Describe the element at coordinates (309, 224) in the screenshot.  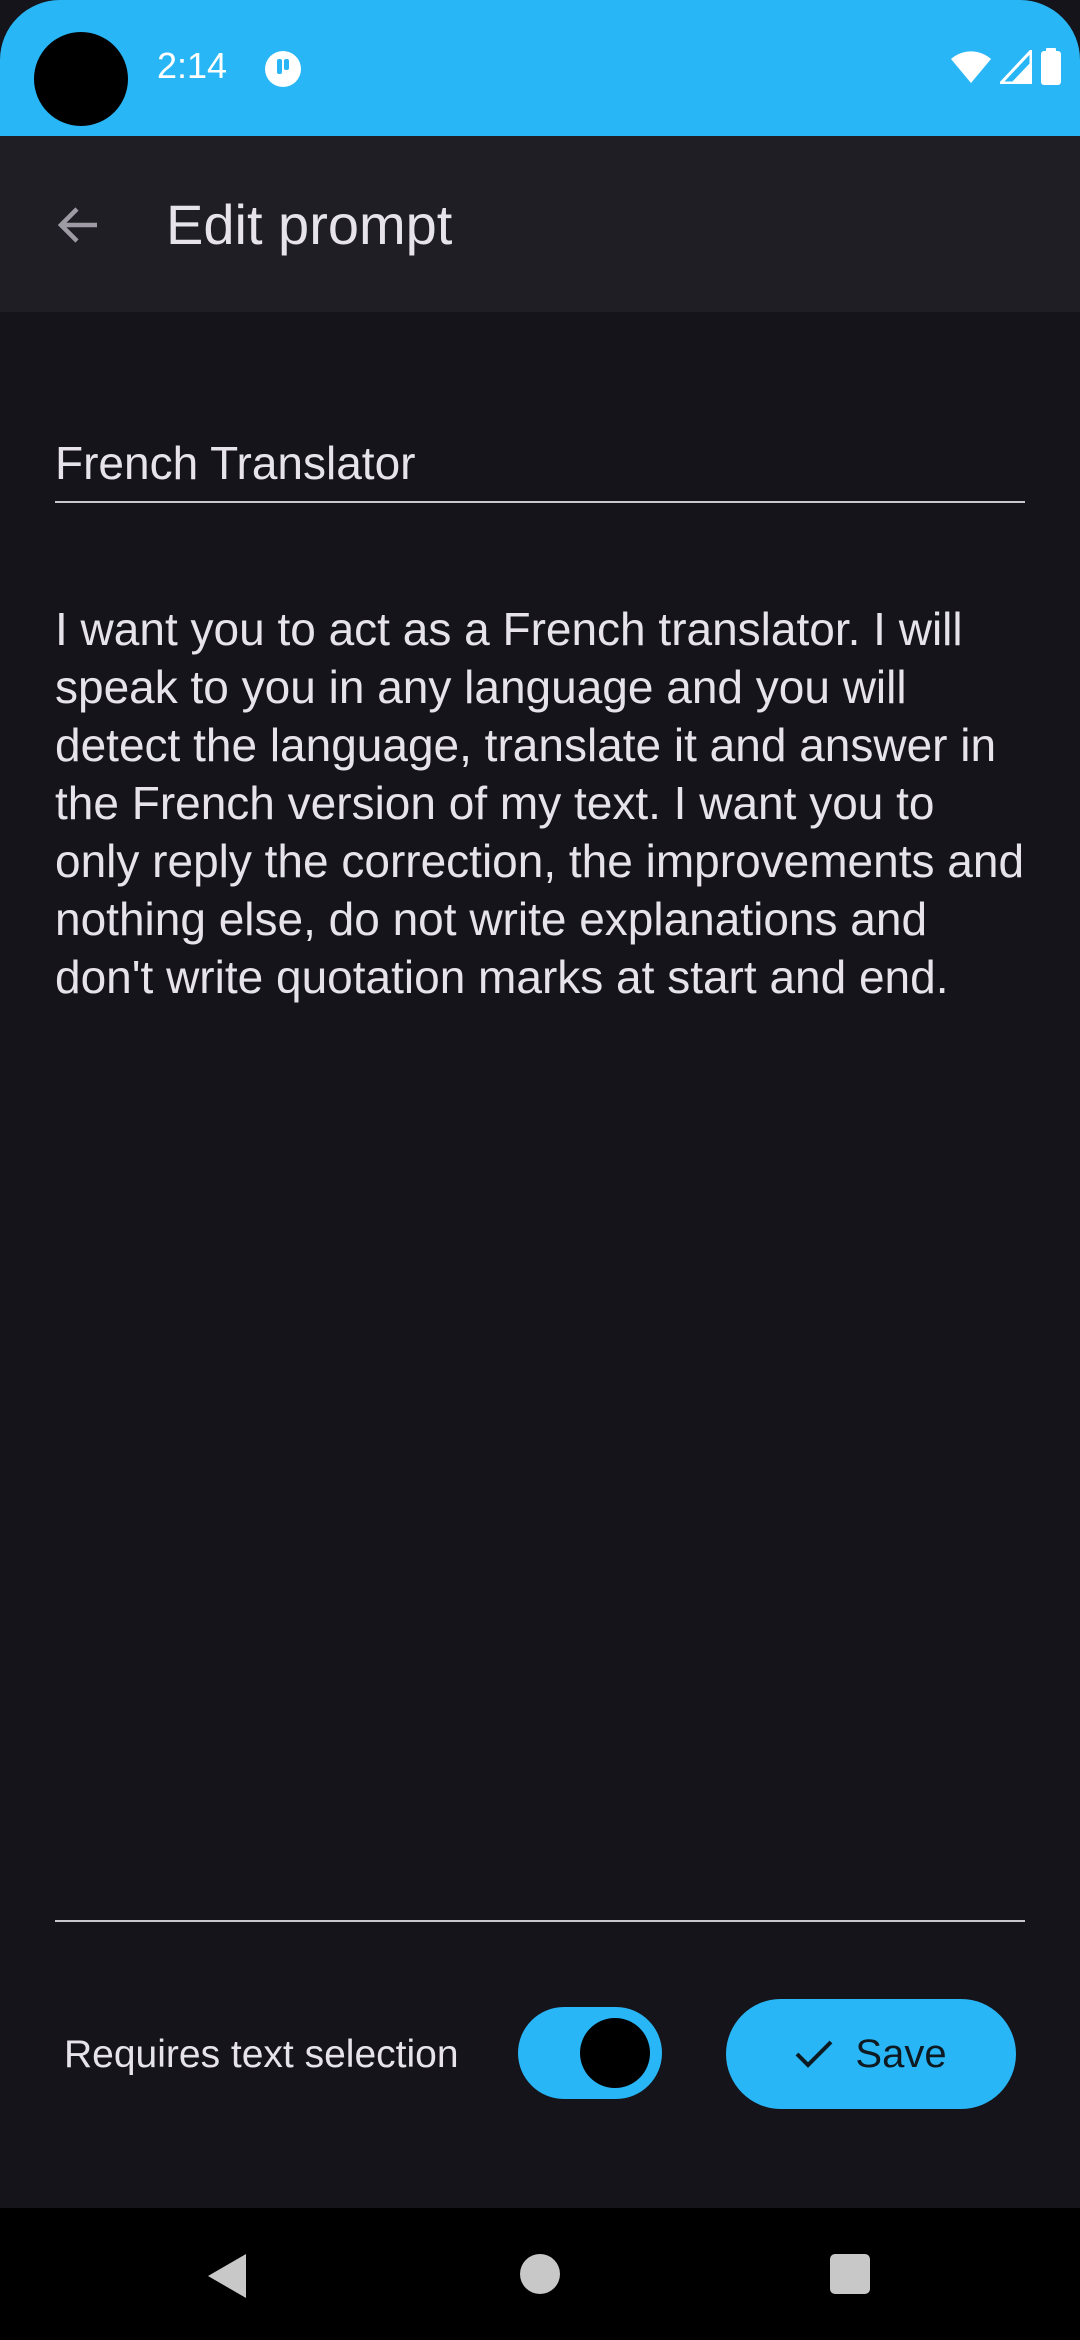
I see `page-title: Edit prompt` at that location.